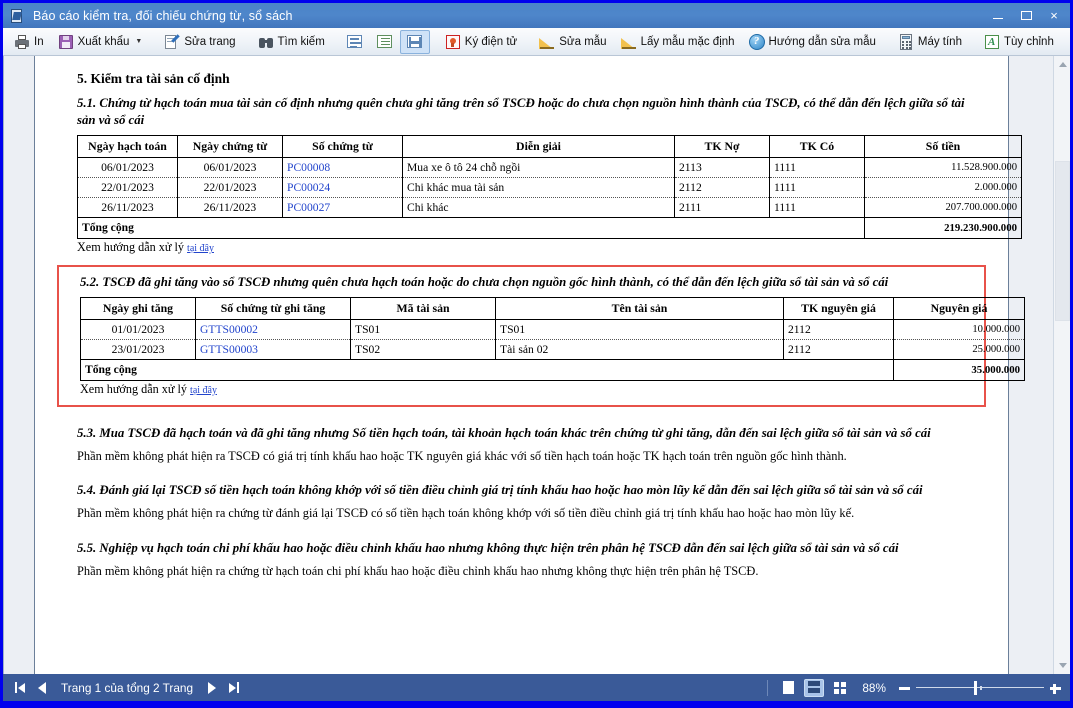 This screenshot has height=708, width=1073. What do you see at coordinates (840, 688) in the screenshot?
I see `grid-page-view-button` at bounding box center [840, 688].